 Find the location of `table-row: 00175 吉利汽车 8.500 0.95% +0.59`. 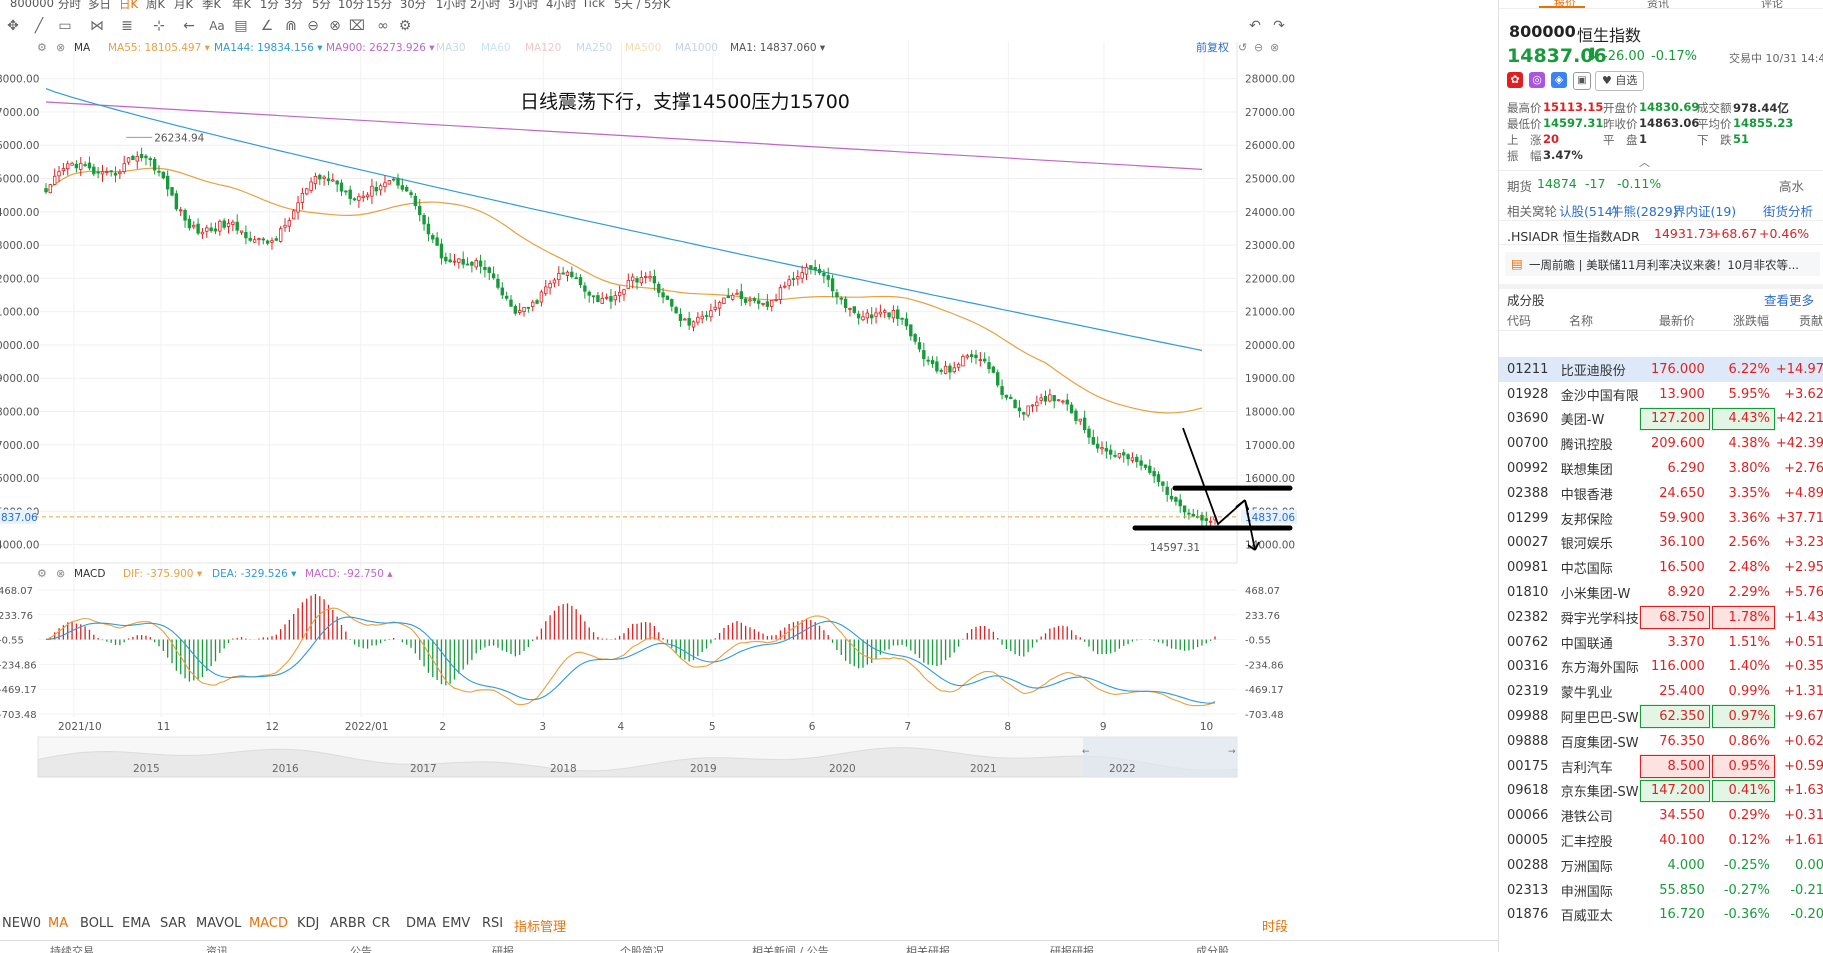

table-row: 00175 吉利汽车 8.500 0.95% +0.59 is located at coordinates (1661, 766).